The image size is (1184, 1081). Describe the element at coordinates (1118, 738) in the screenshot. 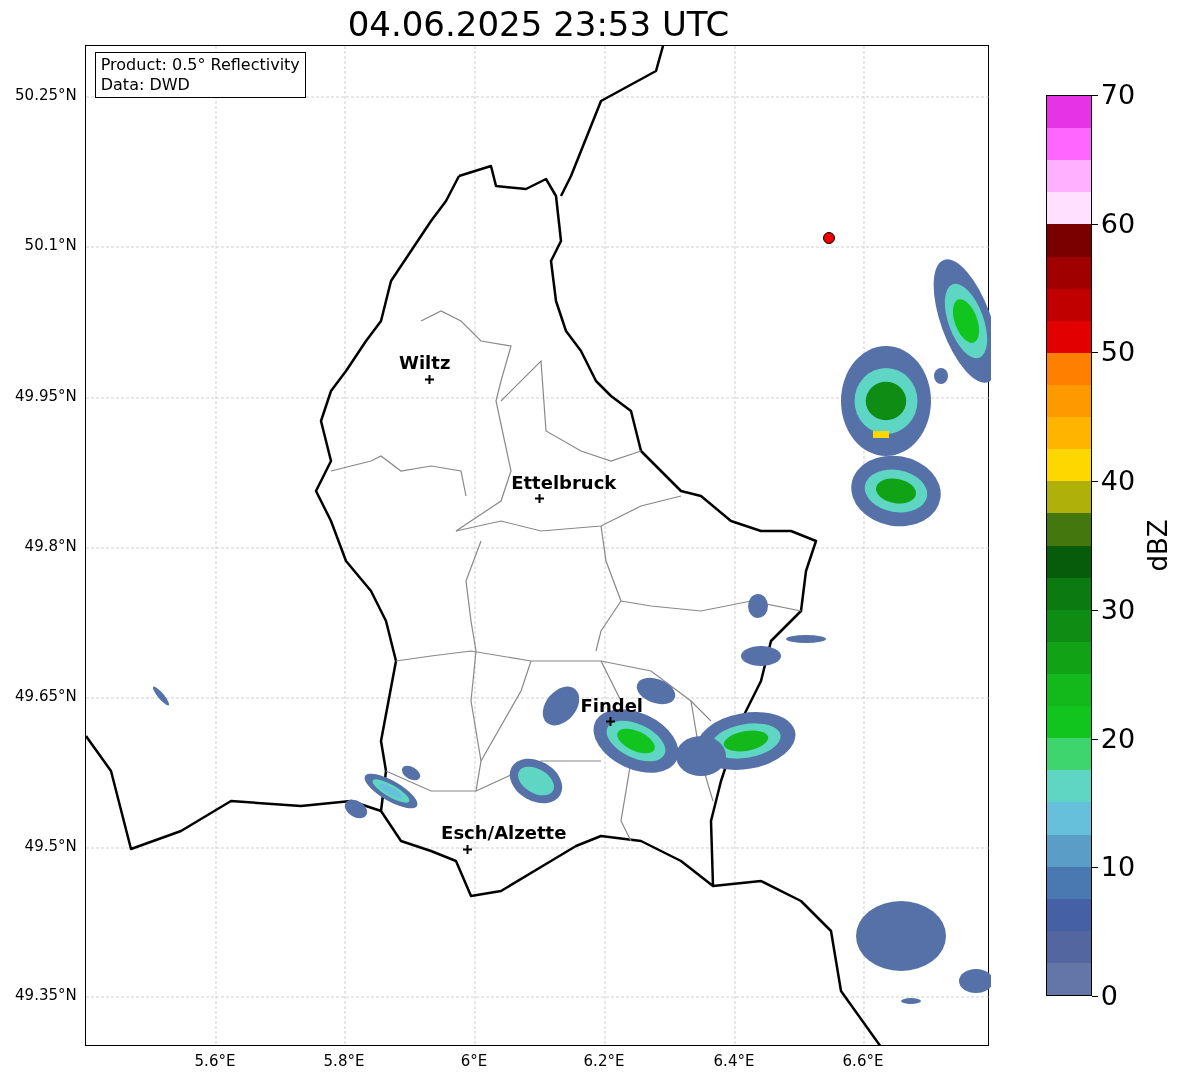

I see `colorbar-tick-label: 20` at that location.